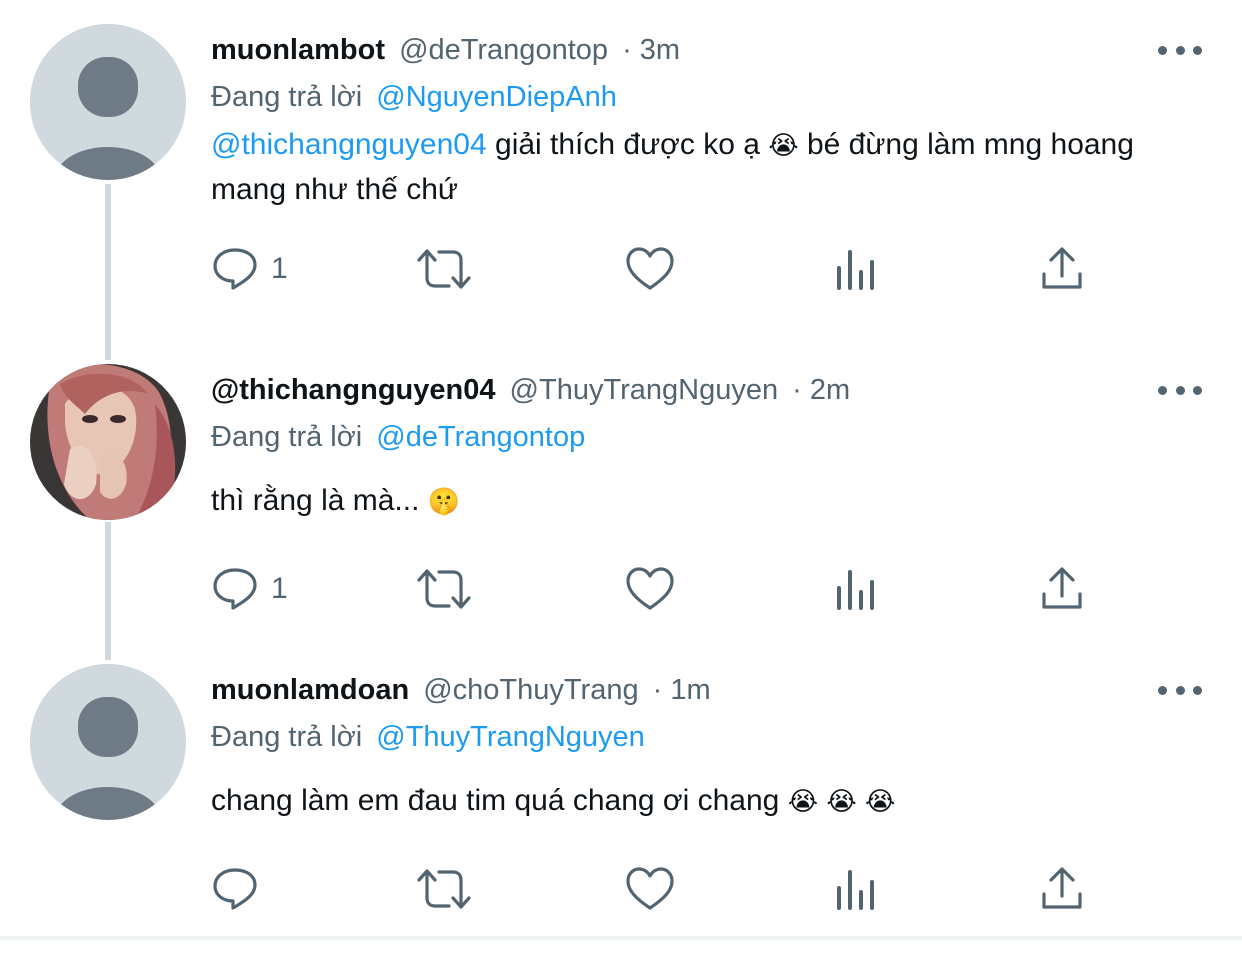 The height and width of the screenshot is (954, 1242). I want to click on replying-to: Đang trả lời @NguyenDiepAnh, so click(414, 97).